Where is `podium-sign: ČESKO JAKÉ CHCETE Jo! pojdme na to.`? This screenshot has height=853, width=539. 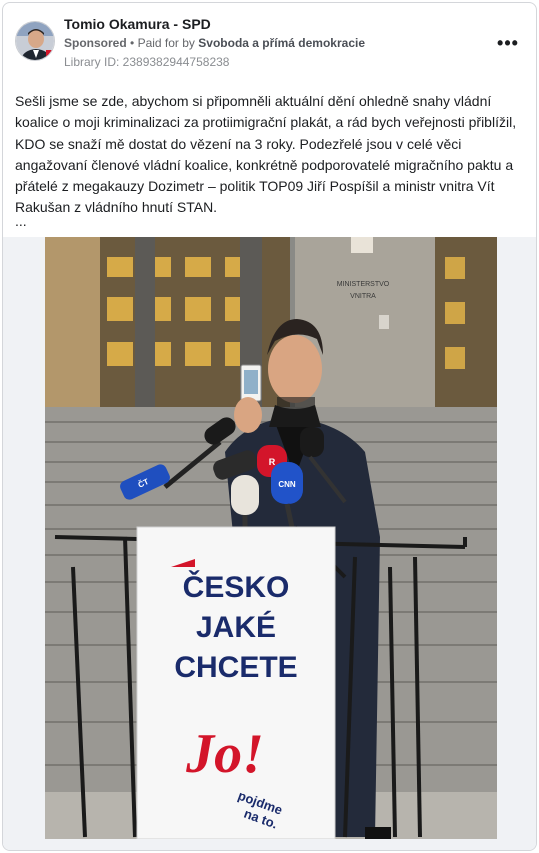 podium-sign: ČESKO JAKÉ CHCETE Jo! pojdme na to. is located at coordinates (236, 682).